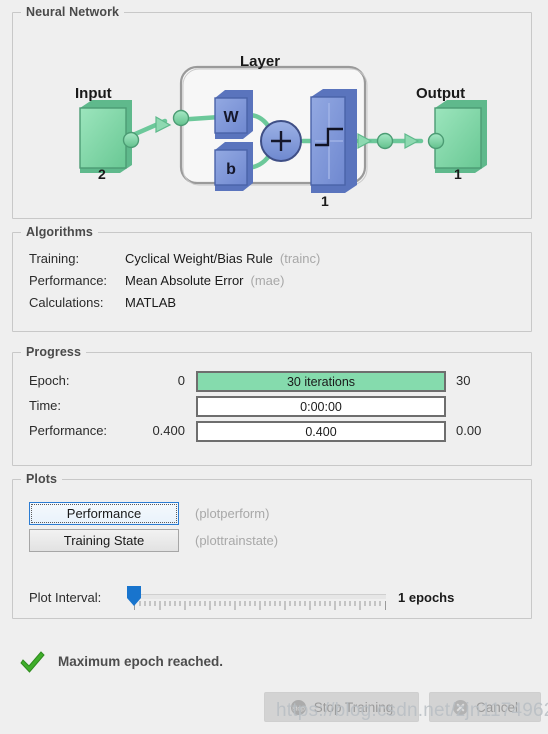  I want to click on perf-progress-bar: 0.400, so click(321, 431).